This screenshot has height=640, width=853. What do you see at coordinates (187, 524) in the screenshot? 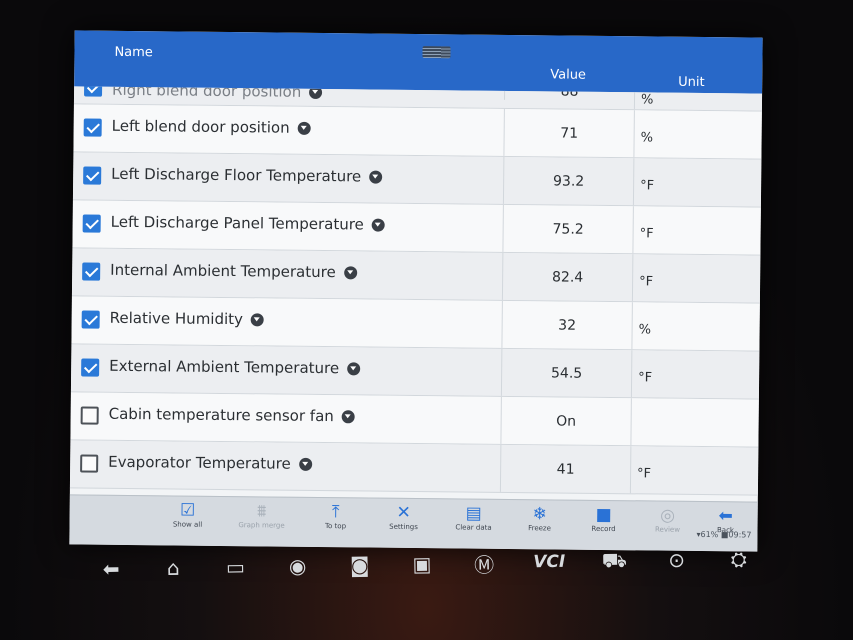
I see `show-all-label: Show all` at bounding box center [187, 524].